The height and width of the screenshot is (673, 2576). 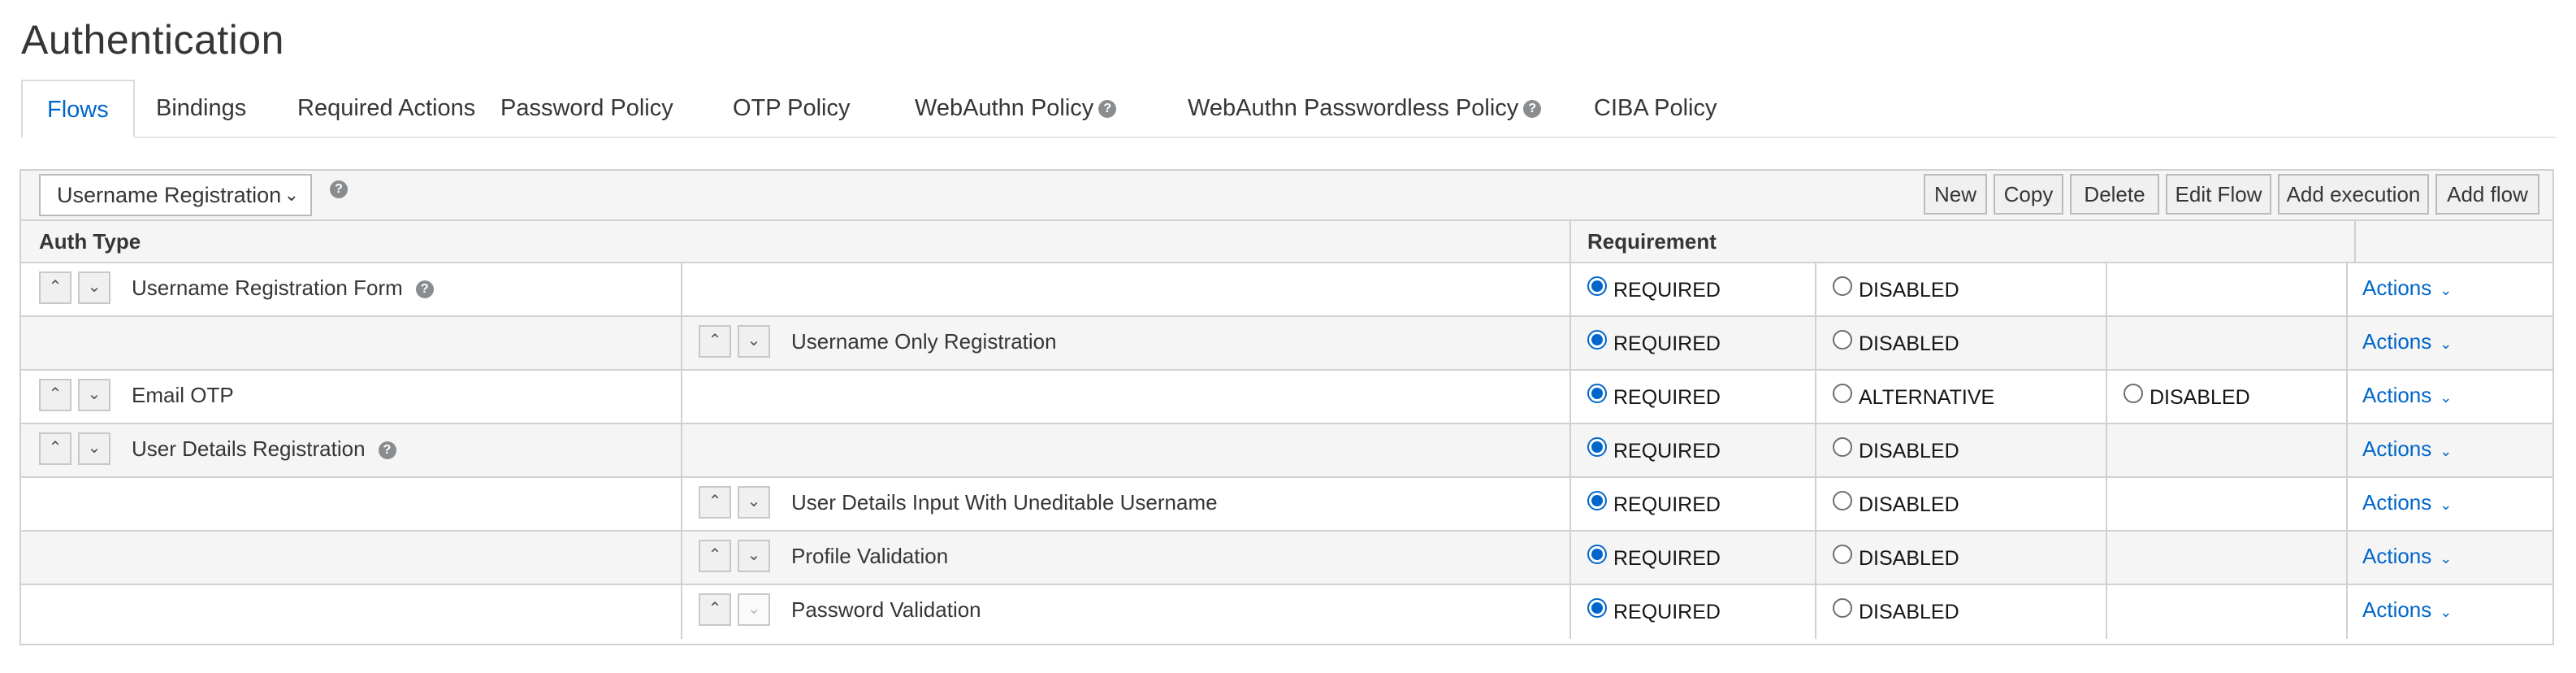 What do you see at coordinates (886, 609) in the screenshot?
I see `execution-name: Password Validation` at bounding box center [886, 609].